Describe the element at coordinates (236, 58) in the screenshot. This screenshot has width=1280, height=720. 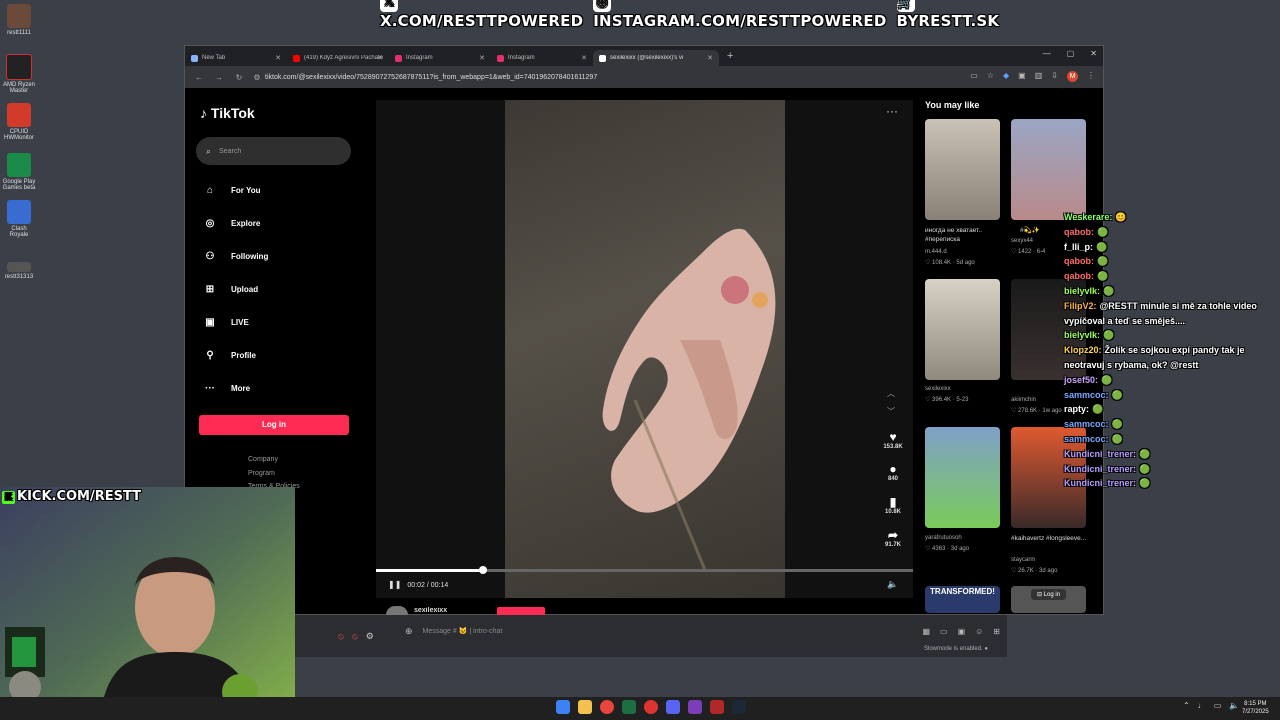
I see `tab-new-tab: New Tab ✕` at that location.